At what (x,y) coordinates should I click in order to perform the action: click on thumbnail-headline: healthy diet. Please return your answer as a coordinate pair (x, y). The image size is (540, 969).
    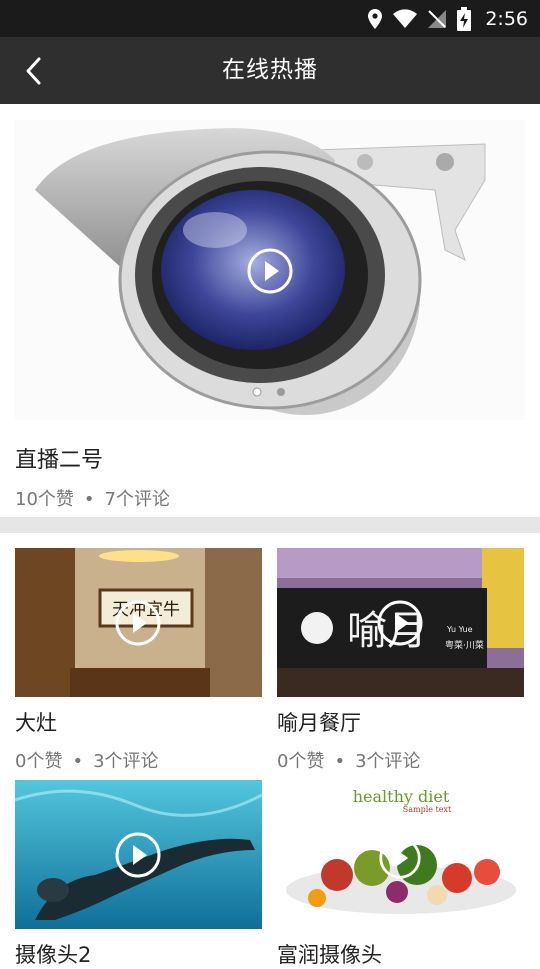
    Looking at the image, I should click on (401, 796).